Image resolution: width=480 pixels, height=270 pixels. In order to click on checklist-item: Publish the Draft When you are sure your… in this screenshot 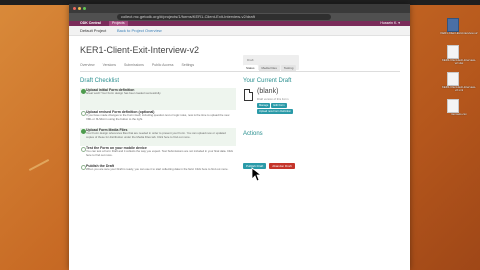, I will do `click(158, 173)`.